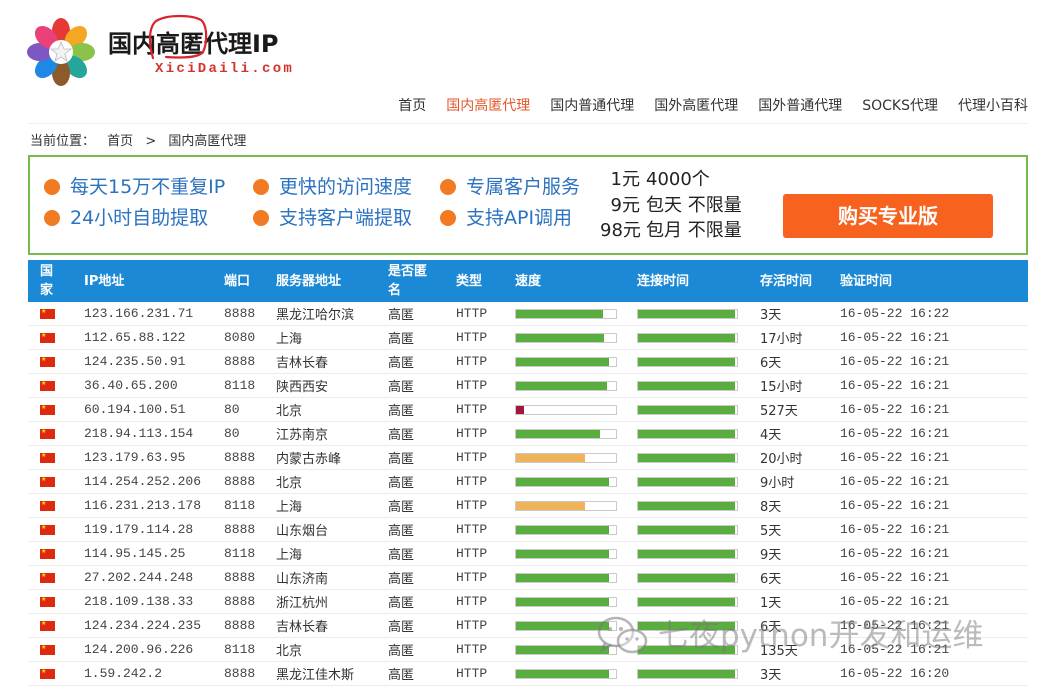  Describe the element at coordinates (800, 106) in the screenshot. I see `nav-item-foreign-transparent: 国外普通代理` at that location.